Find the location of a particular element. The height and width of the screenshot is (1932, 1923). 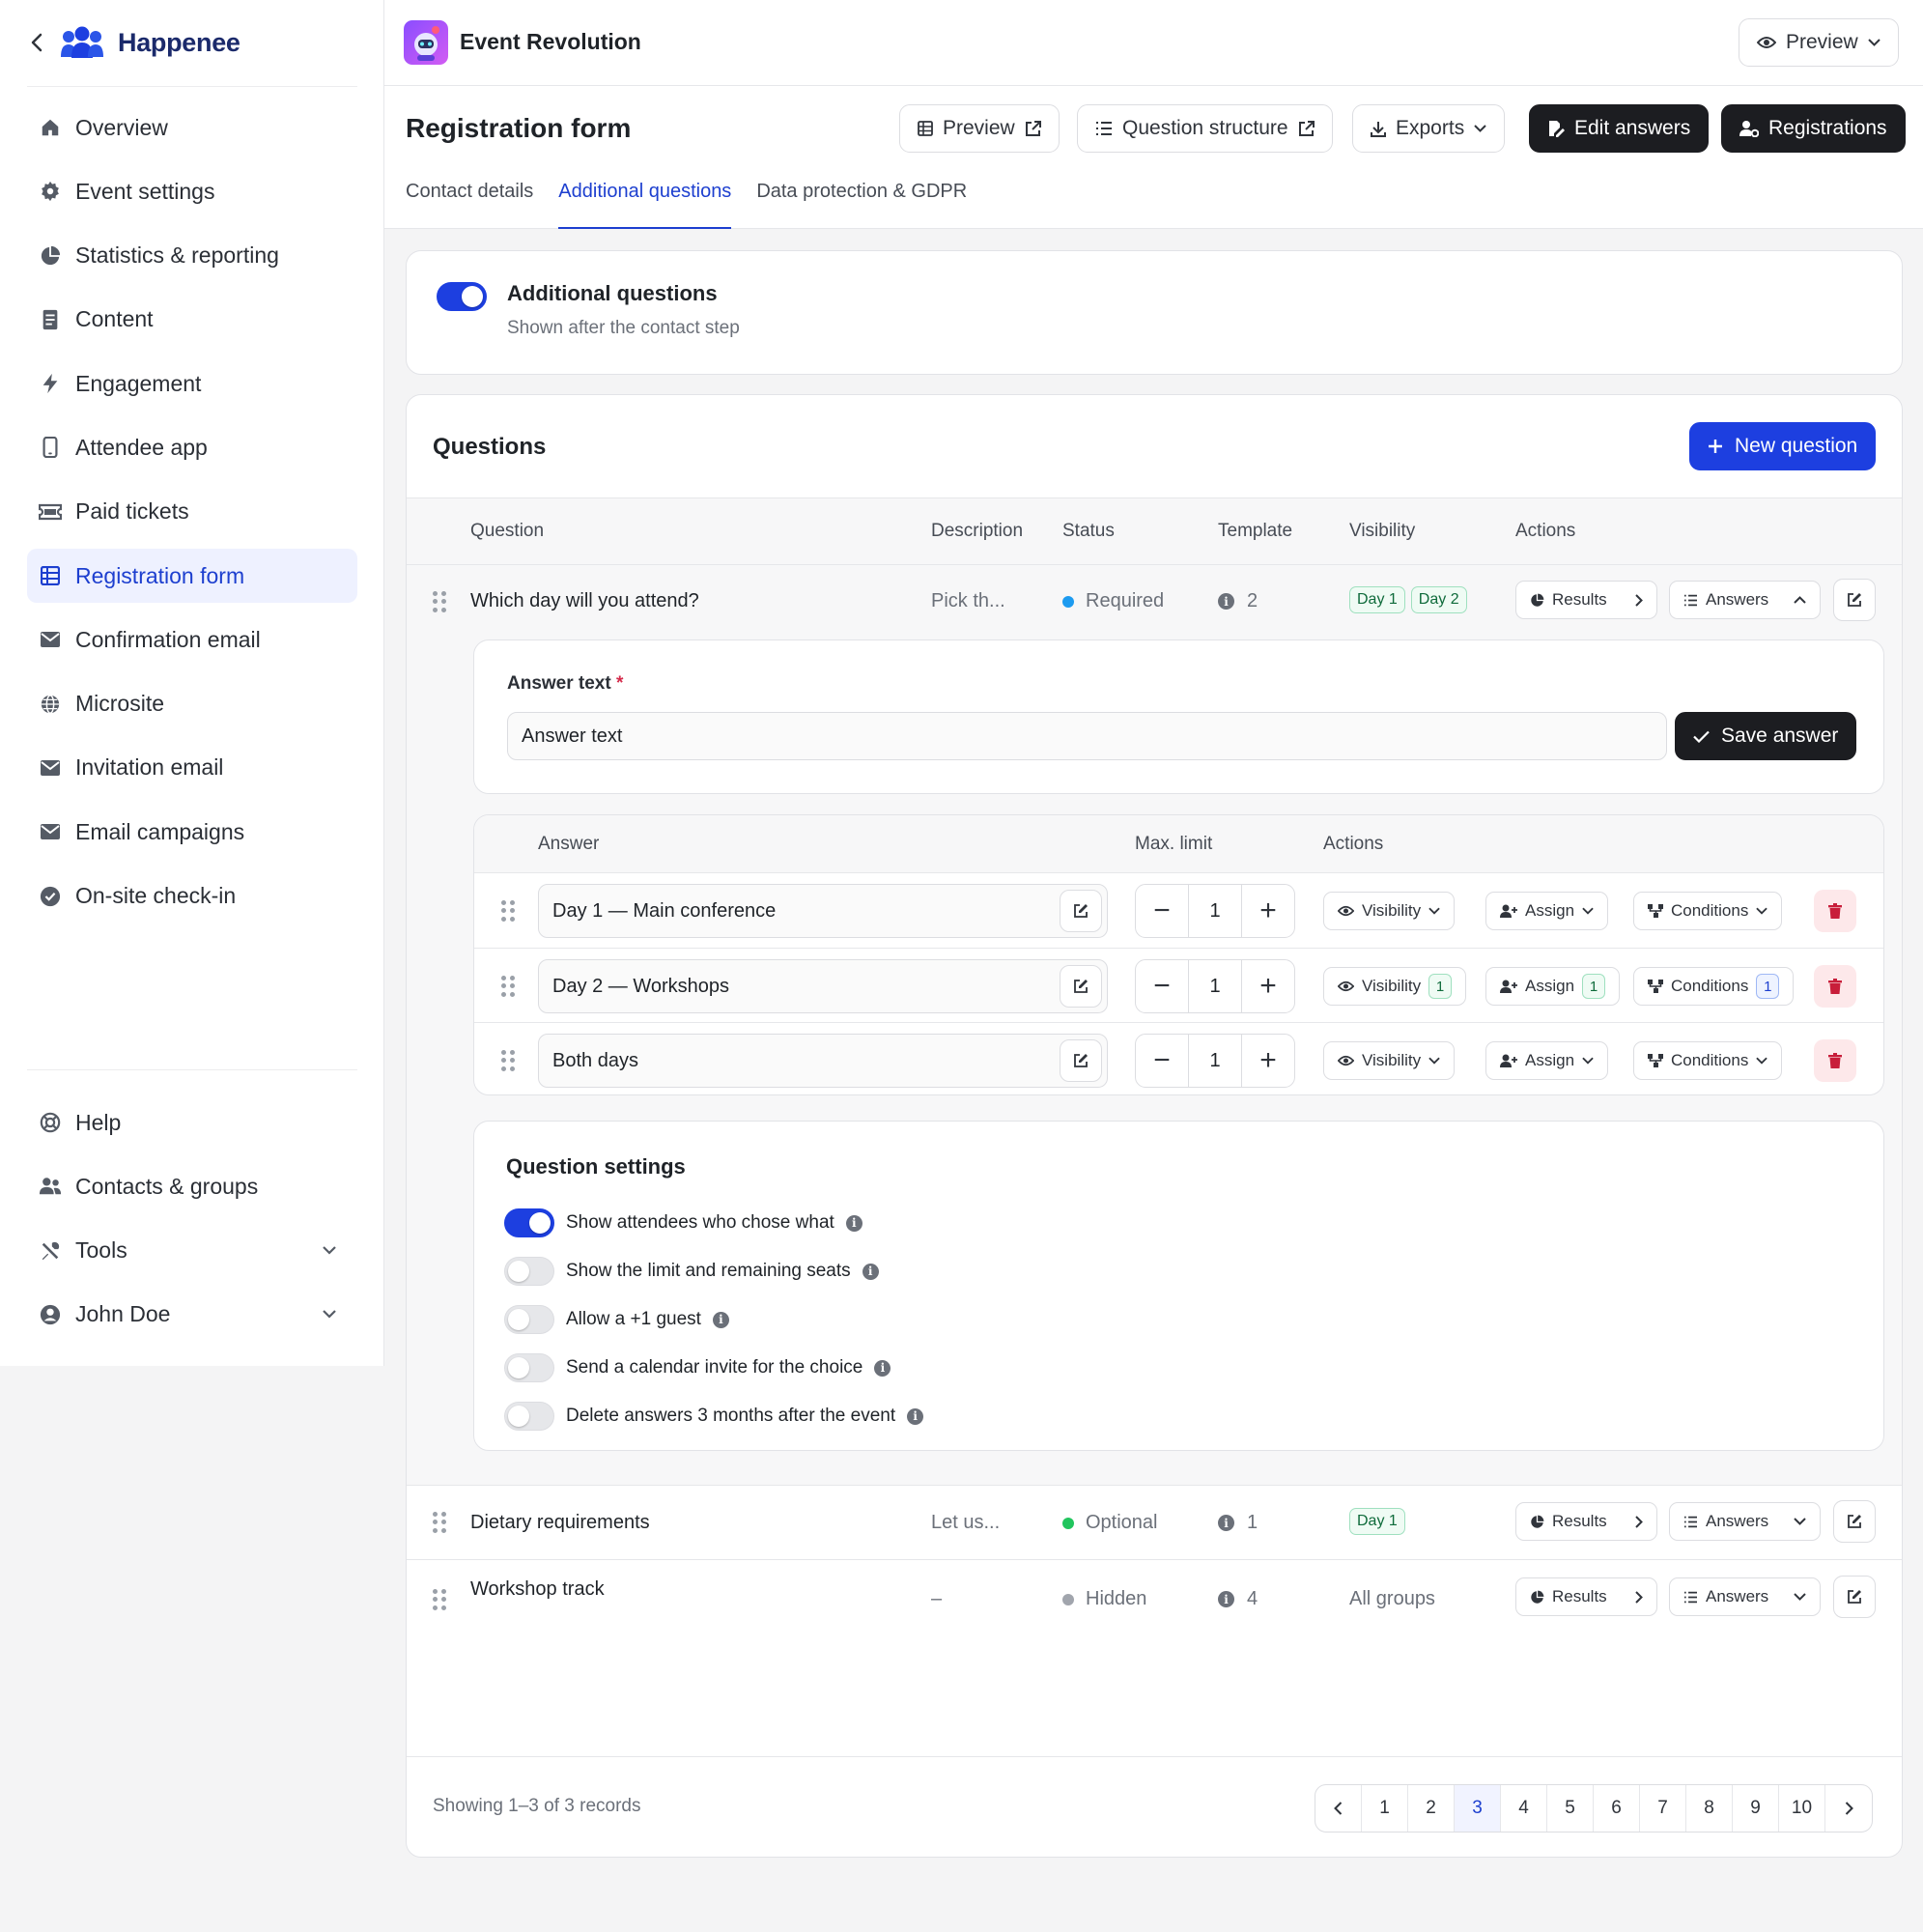

tab-contact-details: Contact details is located at coordinates (470, 205).